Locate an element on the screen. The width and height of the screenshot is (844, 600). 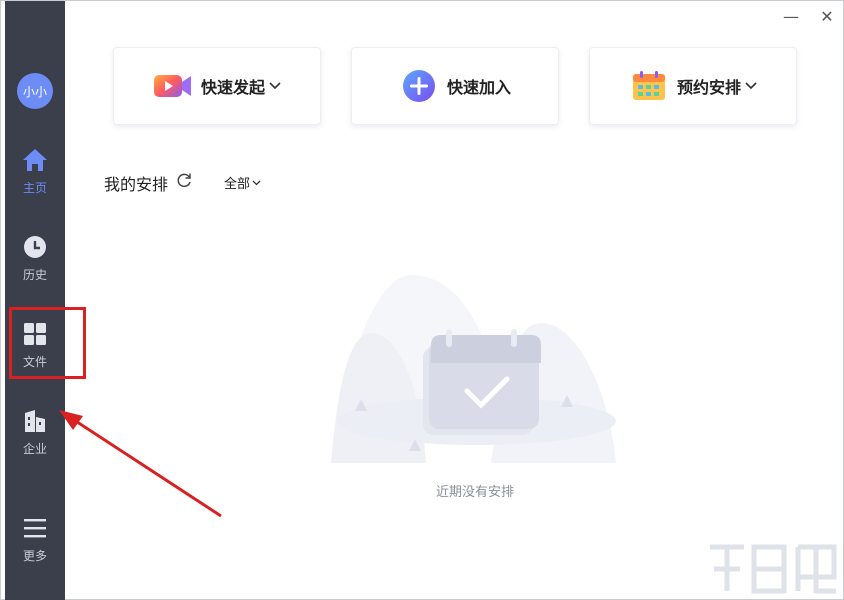
clock-icon is located at coordinates (35, 247).